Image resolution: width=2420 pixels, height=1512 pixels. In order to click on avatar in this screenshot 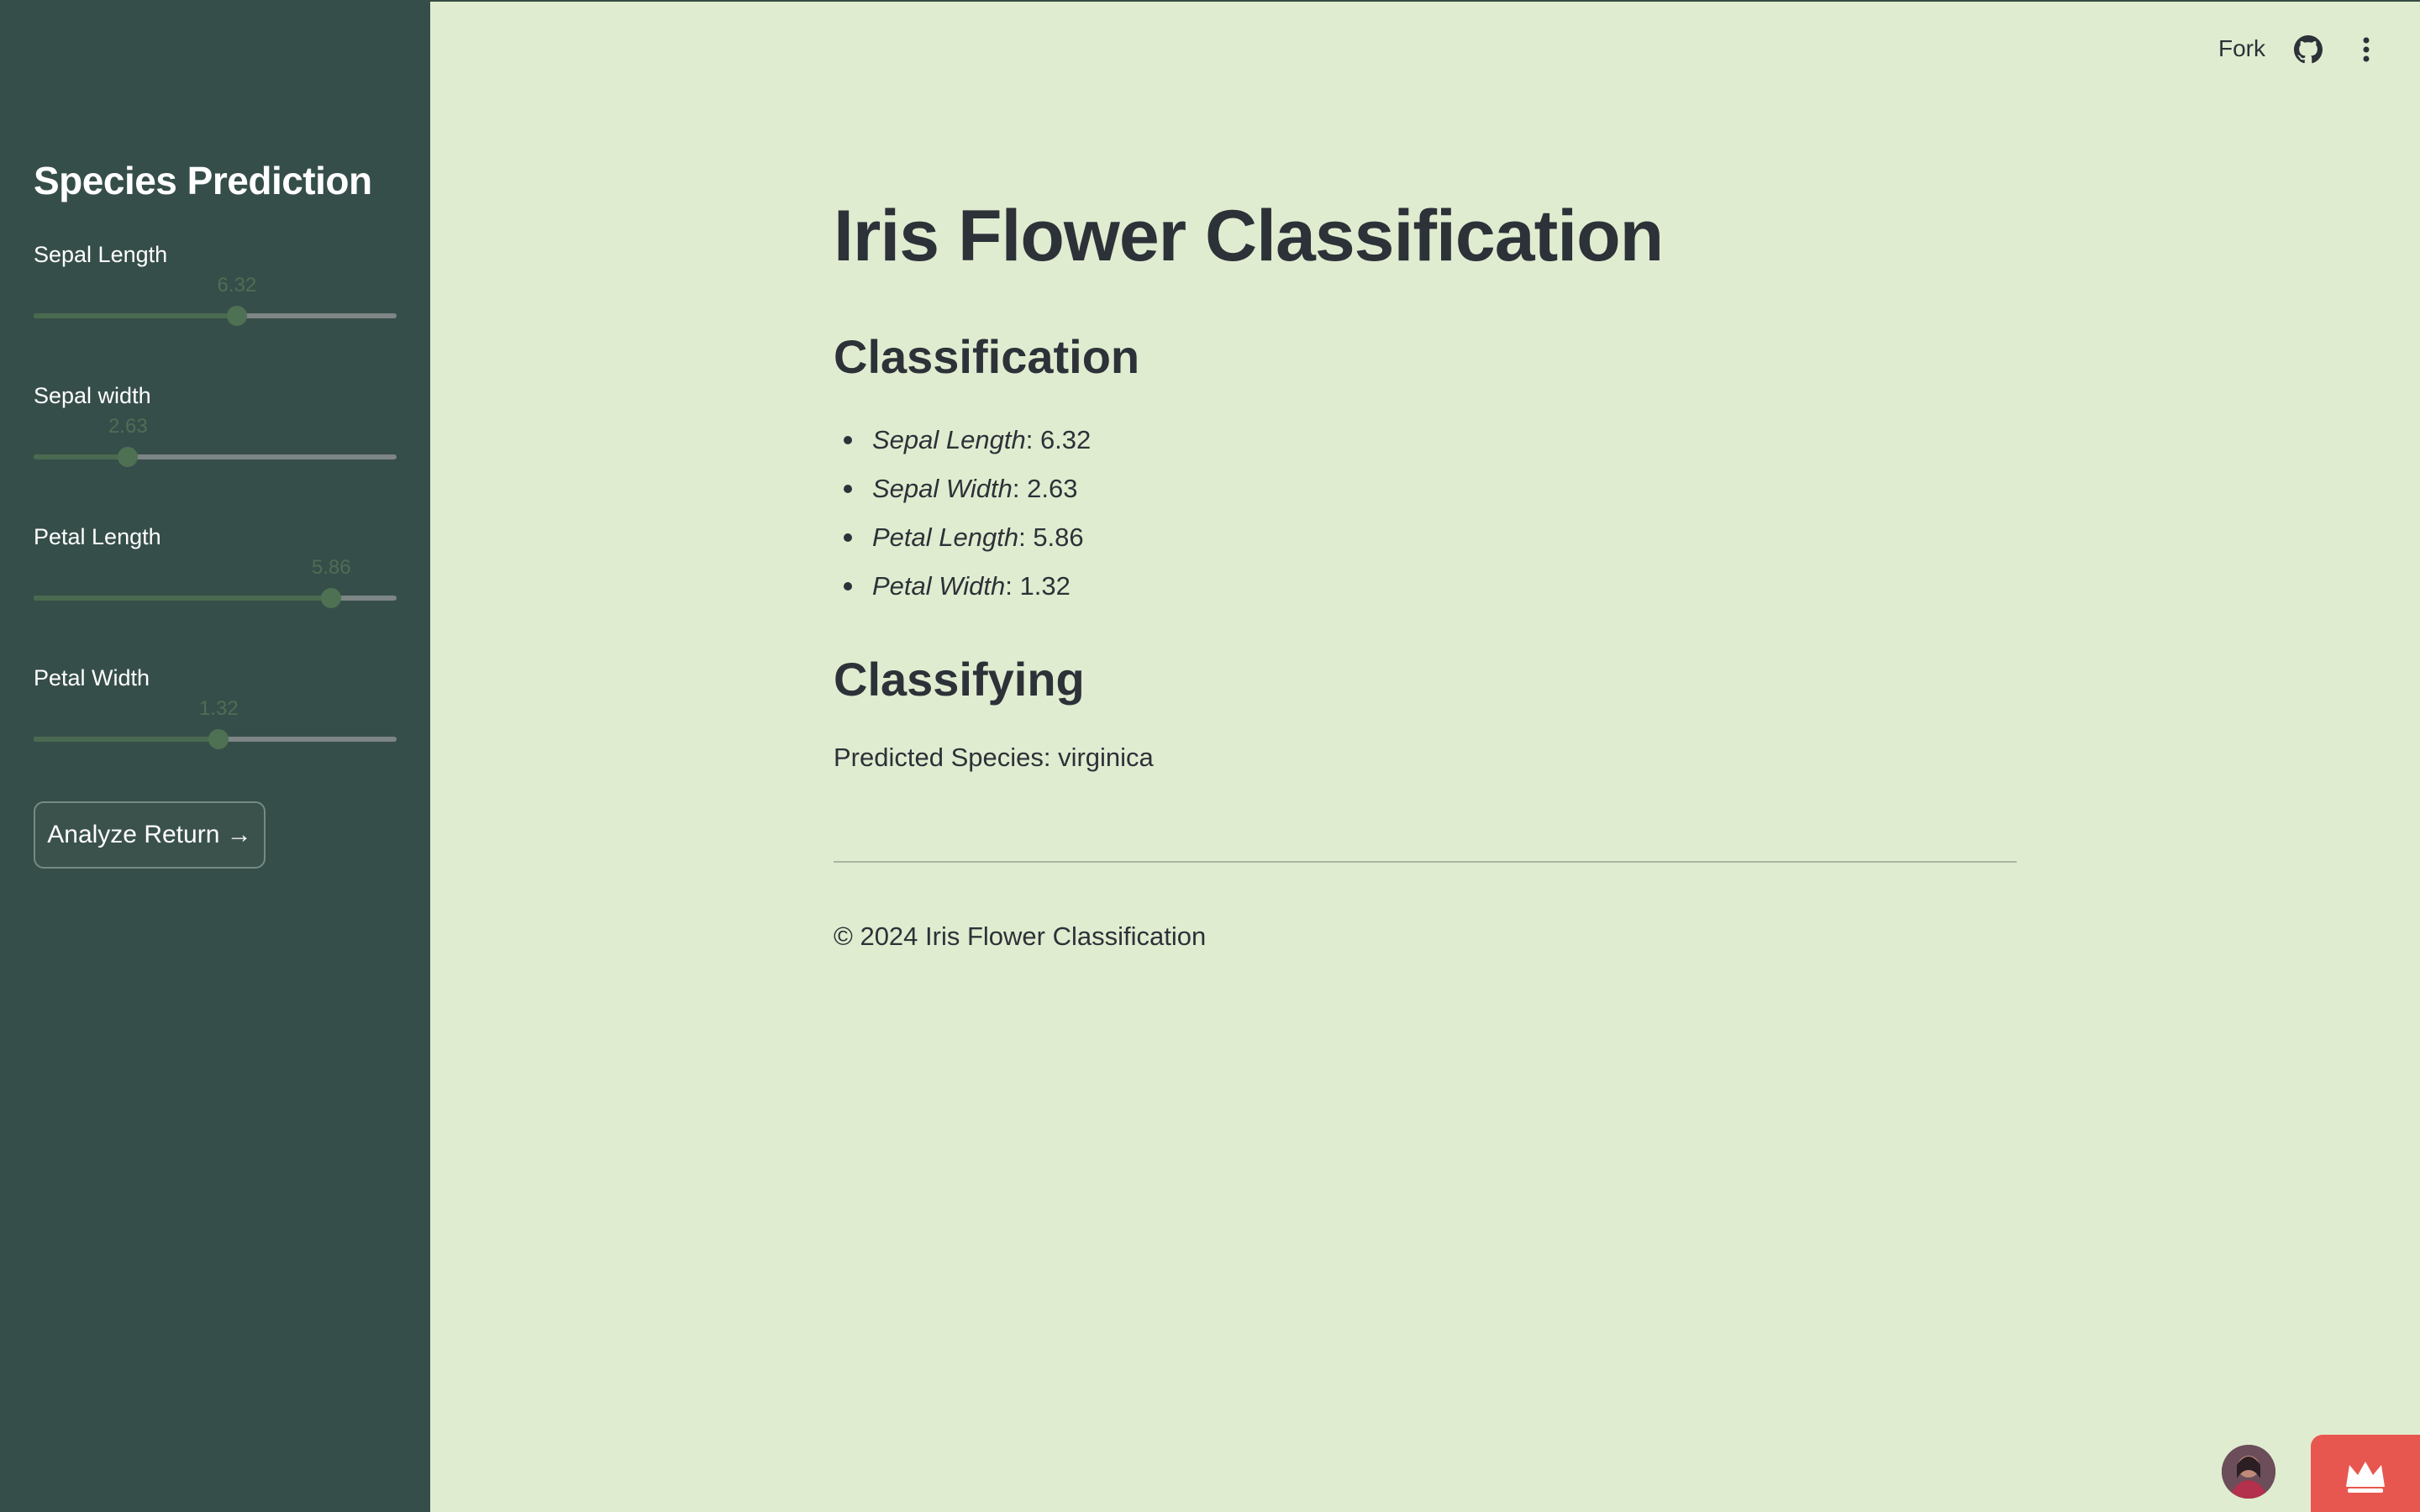, I will do `click(2248, 1472)`.